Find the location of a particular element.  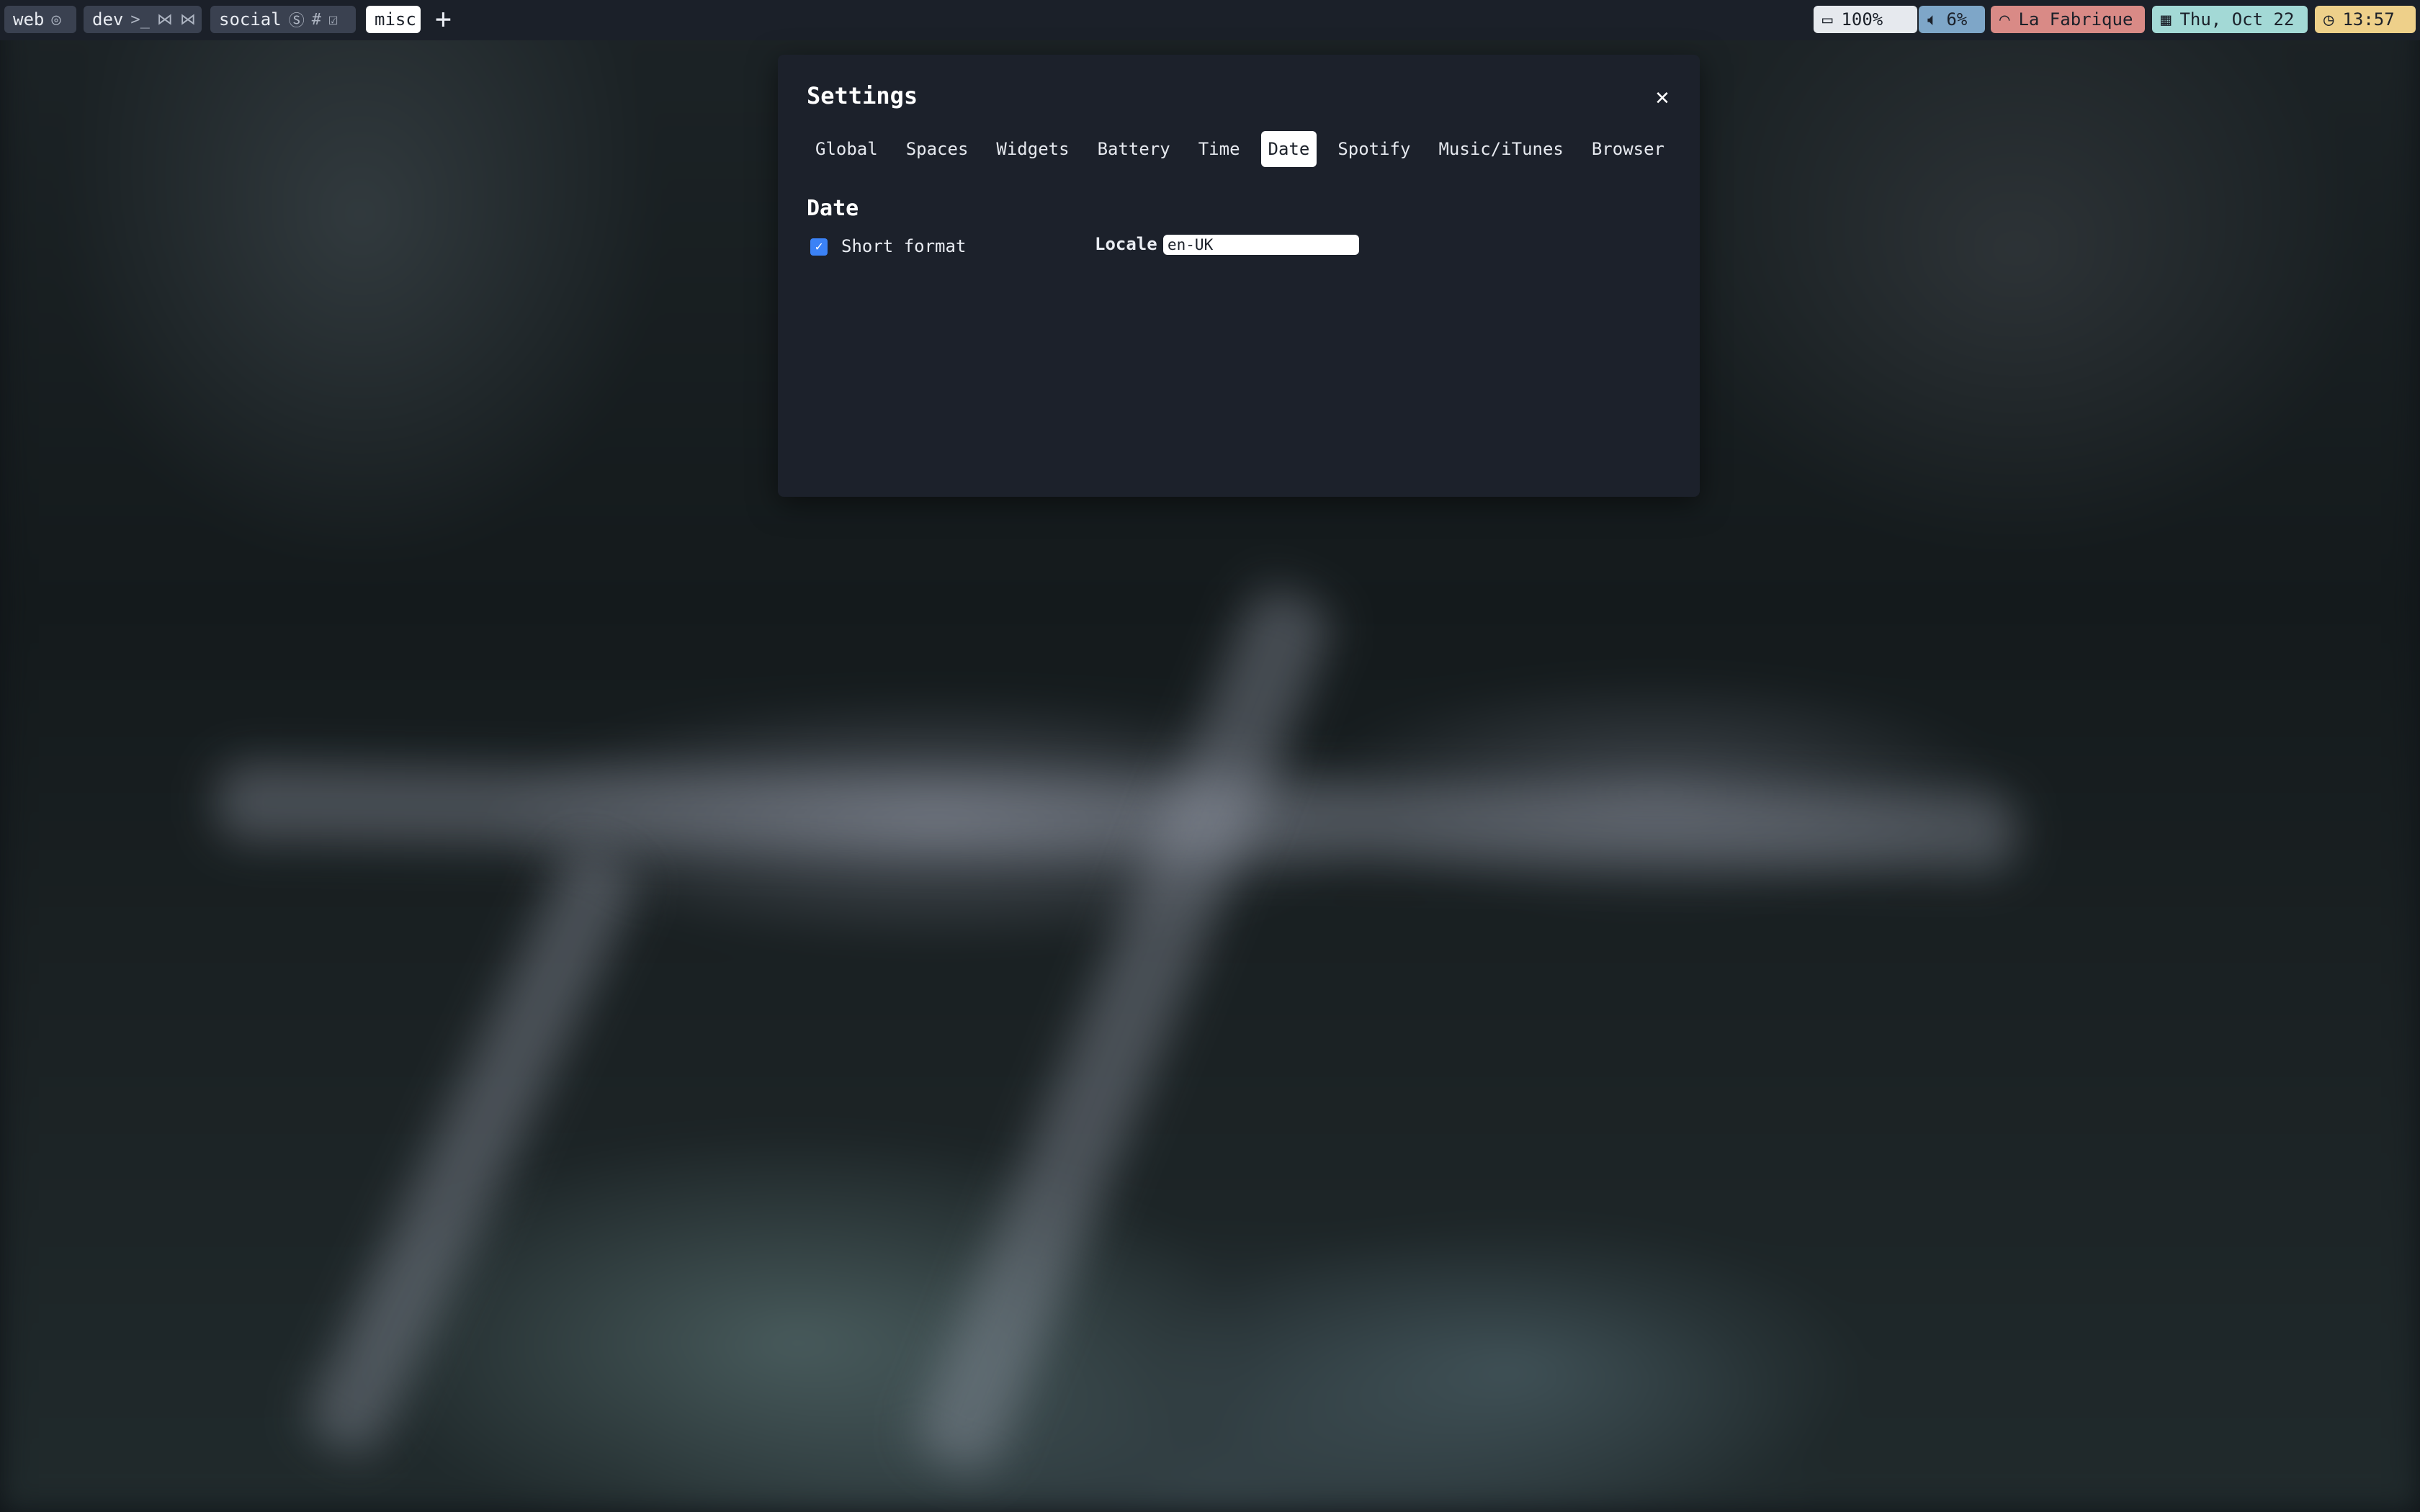

space-web: web ◎ is located at coordinates (40, 19).